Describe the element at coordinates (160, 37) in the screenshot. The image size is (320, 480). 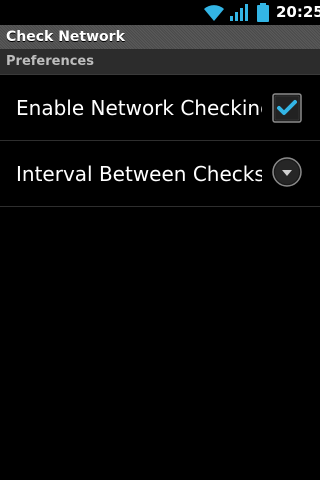
I see `app-title-bar: Check Network` at that location.